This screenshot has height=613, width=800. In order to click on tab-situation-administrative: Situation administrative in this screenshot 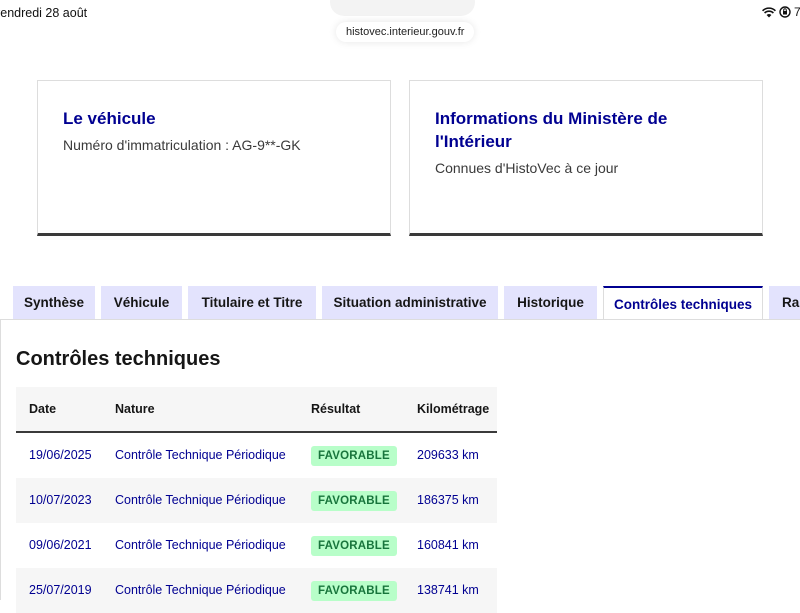, I will do `click(410, 302)`.